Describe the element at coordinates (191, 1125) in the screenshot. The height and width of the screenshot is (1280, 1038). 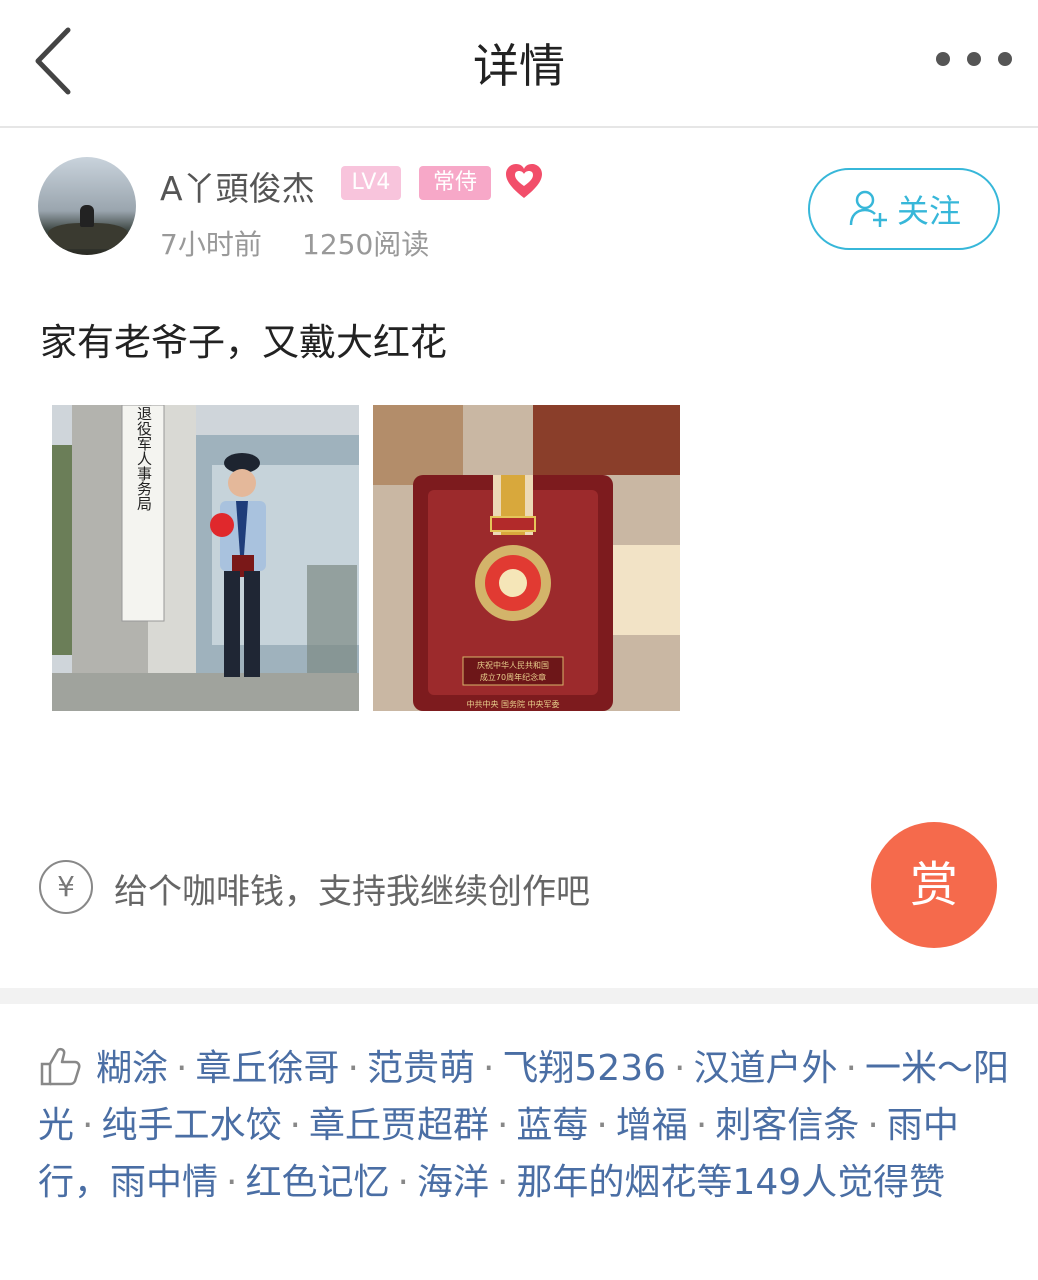
I see `liker-name: 纯手工水饺` at that location.